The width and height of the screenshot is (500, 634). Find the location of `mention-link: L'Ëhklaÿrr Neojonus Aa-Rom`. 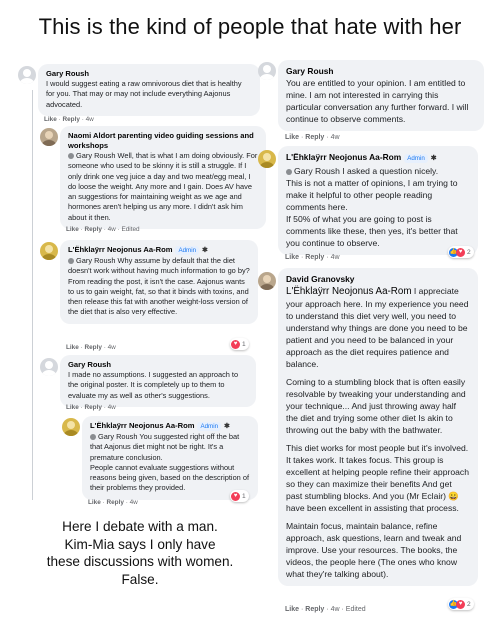

mention-link: L'Ëhklaÿrr Neojonus Aa-Rom is located at coordinates (348, 291).